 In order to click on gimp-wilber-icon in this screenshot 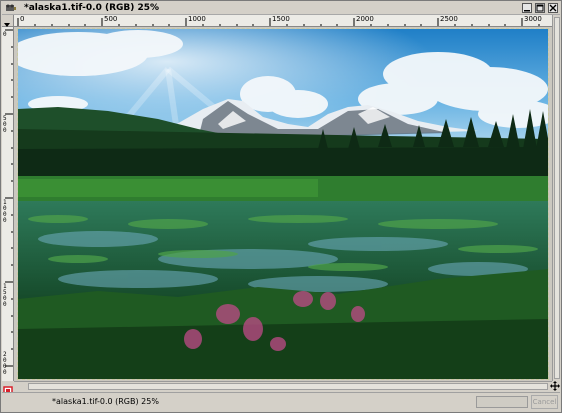, I will do `click(11, 7)`.